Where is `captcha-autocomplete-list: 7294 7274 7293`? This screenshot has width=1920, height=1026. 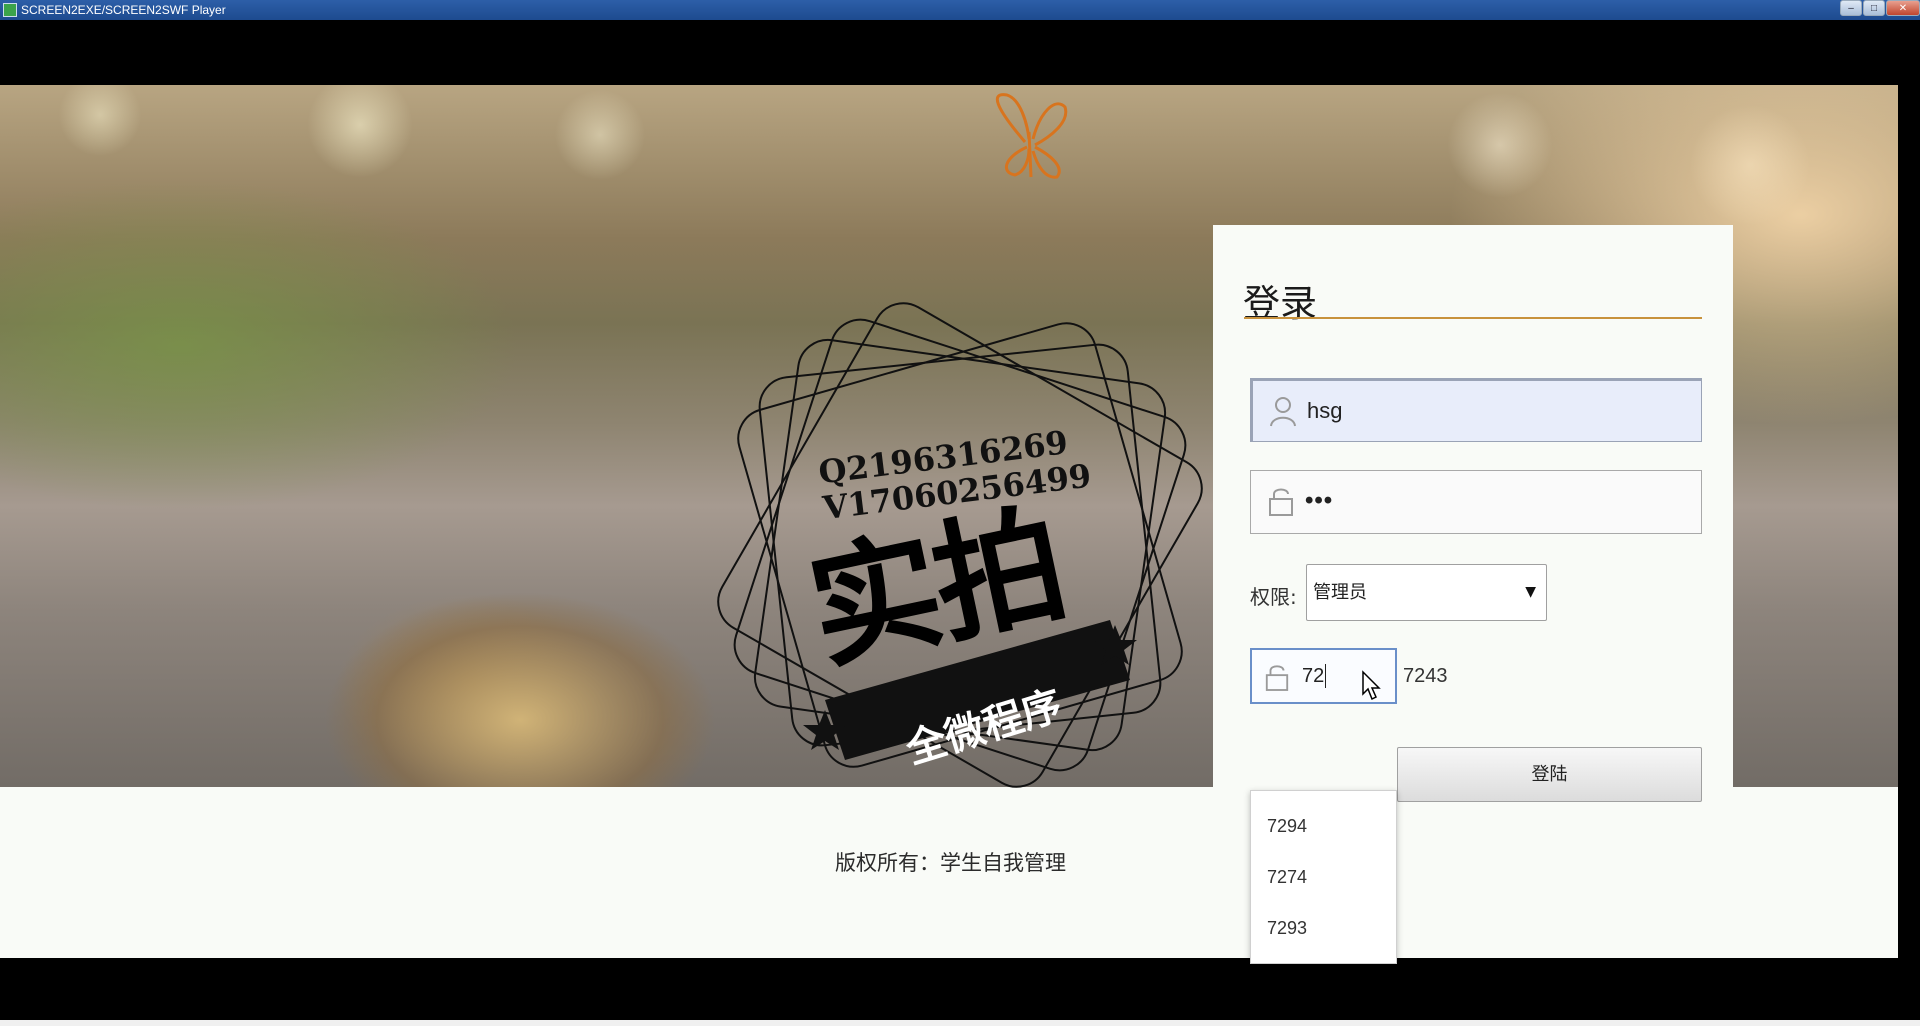
captcha-autocomplete-list: 7294 7274 7293 is located at coordinates (1323, 877).